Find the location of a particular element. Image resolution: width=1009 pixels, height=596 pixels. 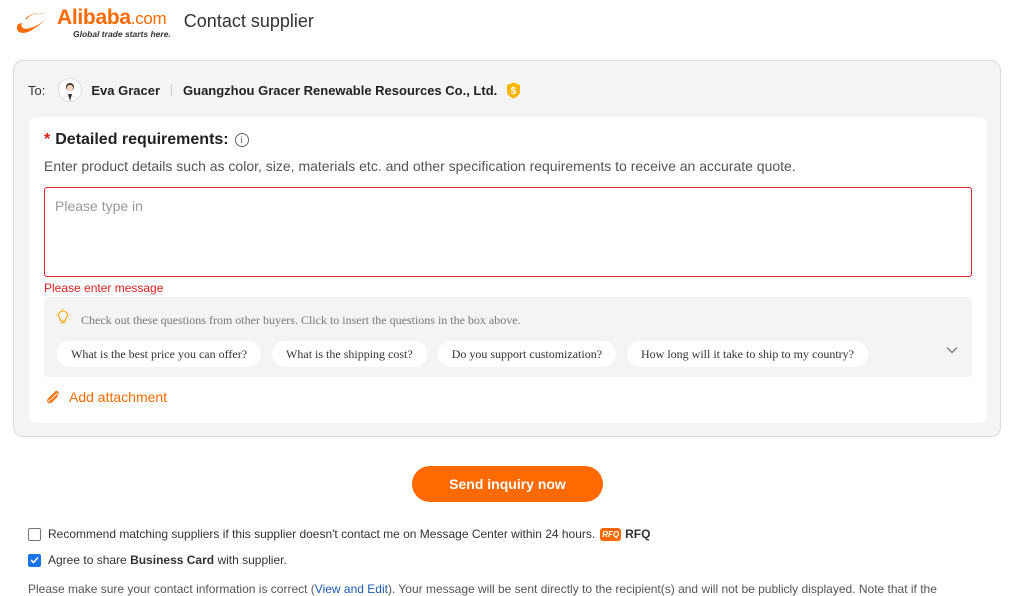

supplier-name: Eva Gracer is located at coordinates (126, 90).